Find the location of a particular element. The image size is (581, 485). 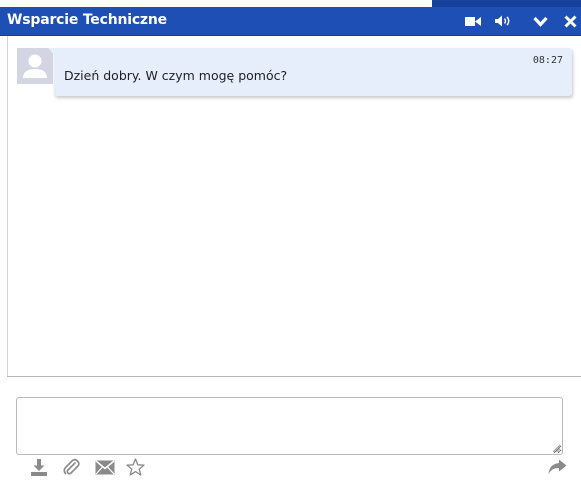

minimize-button is located at coordinates (540, 21).